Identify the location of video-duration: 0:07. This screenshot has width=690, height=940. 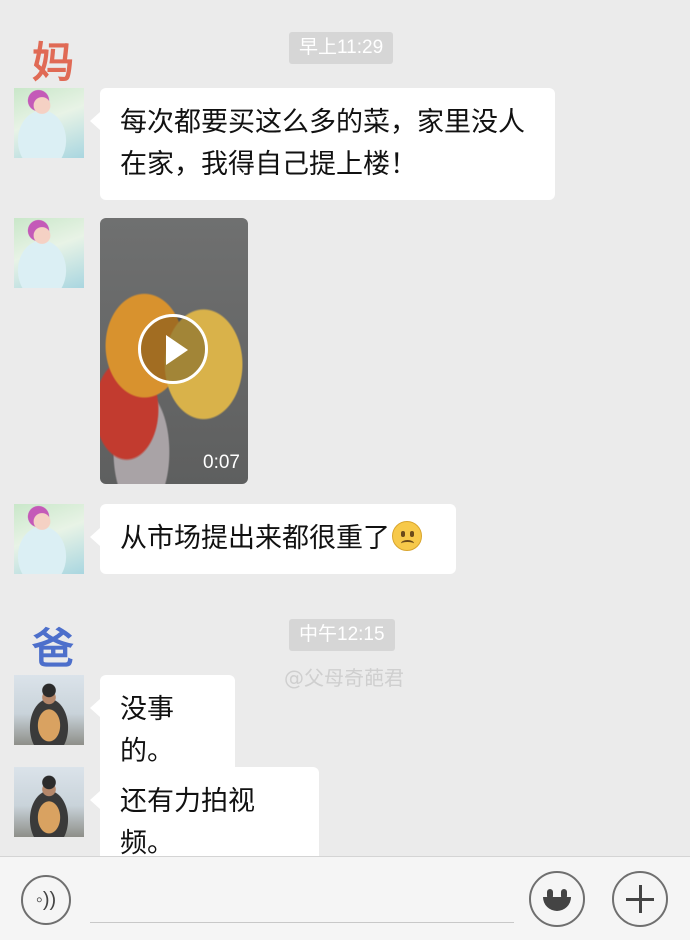
(221, 462).